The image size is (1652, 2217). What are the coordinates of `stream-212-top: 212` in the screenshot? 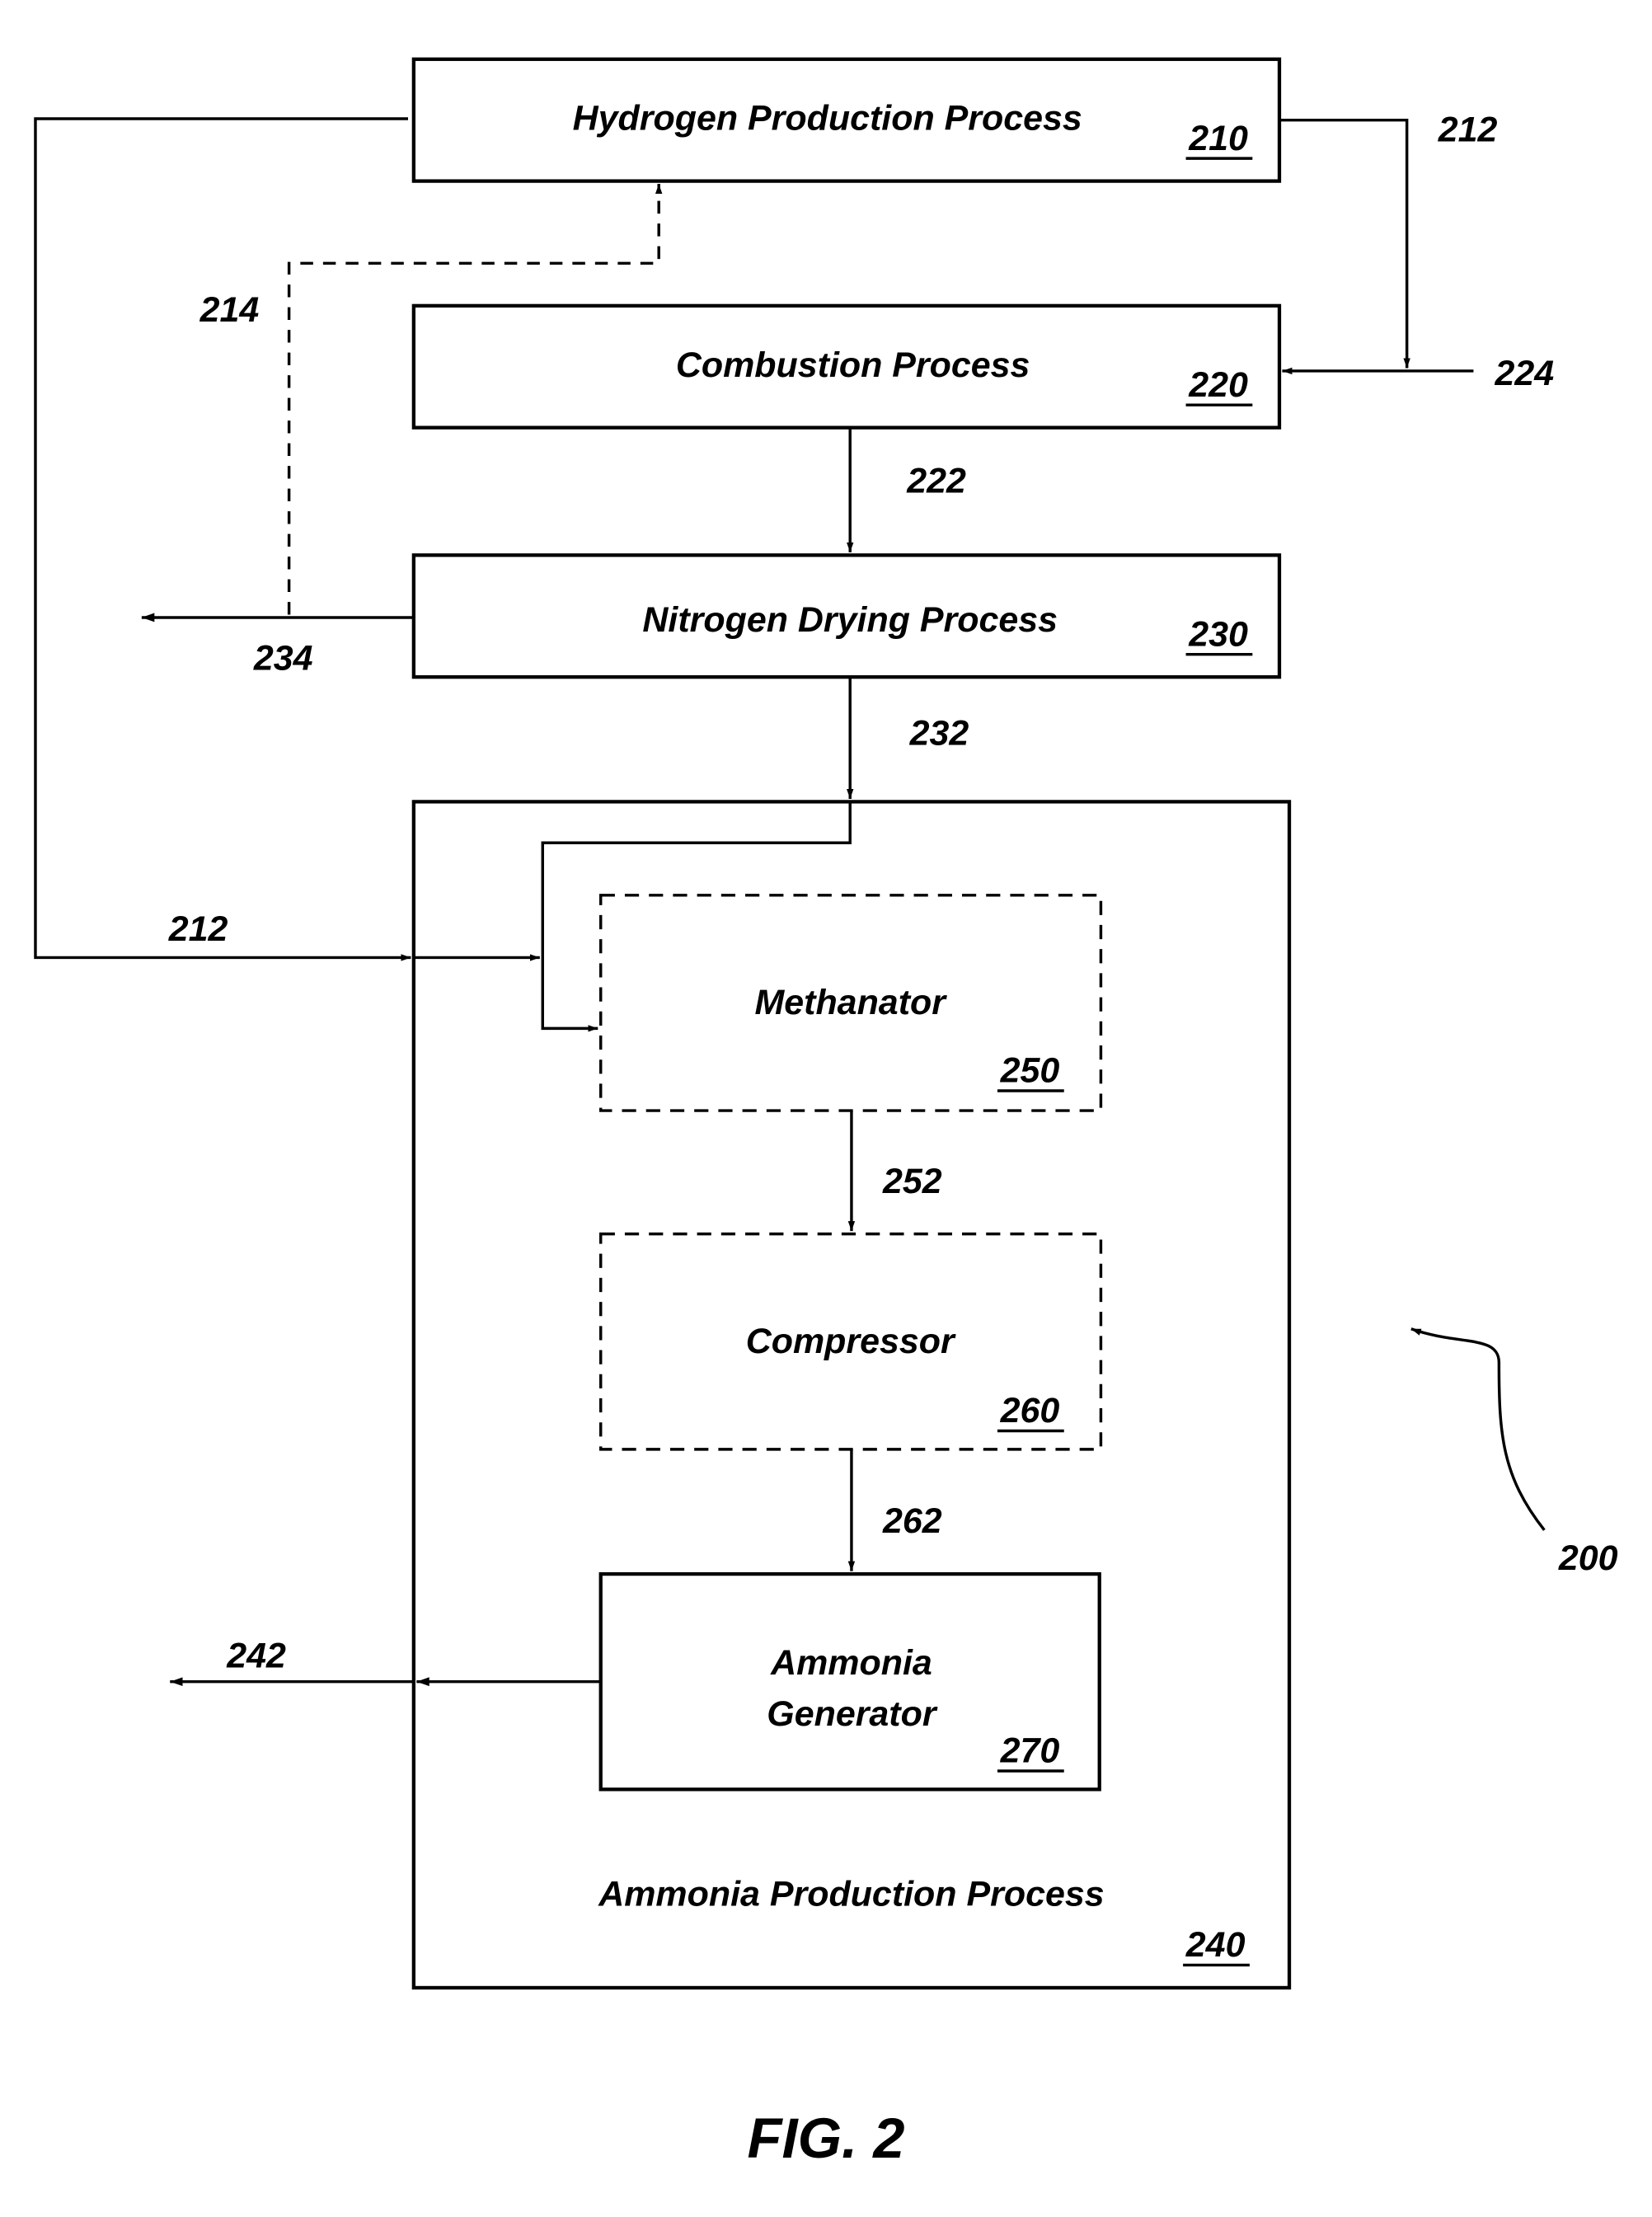 It's located at (1389, 239).